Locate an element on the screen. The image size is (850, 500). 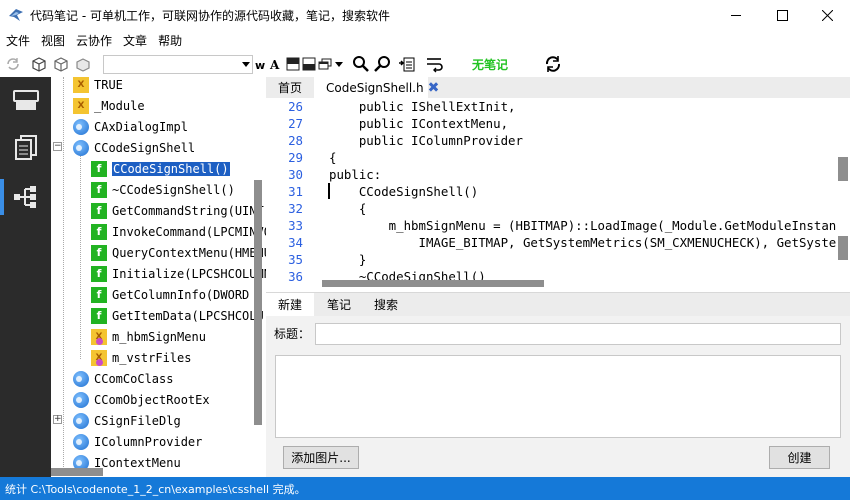
tree-item-label: GetCommandString(UINT is located at coordinates (188, 210).